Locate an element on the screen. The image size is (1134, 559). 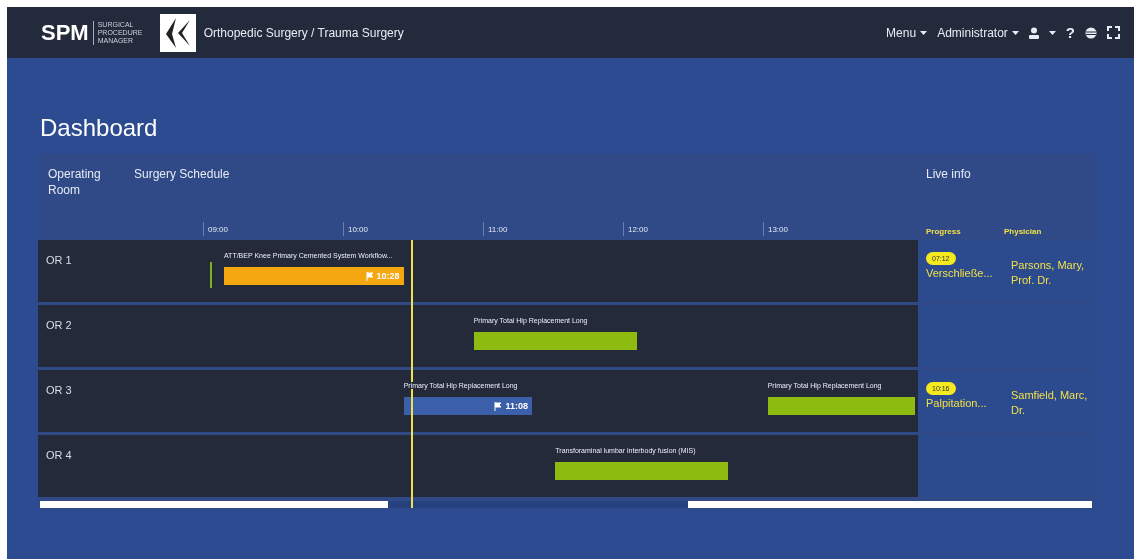
physician-name: Samfield, Marc, Dr. is located at coordinates (1050, 403).